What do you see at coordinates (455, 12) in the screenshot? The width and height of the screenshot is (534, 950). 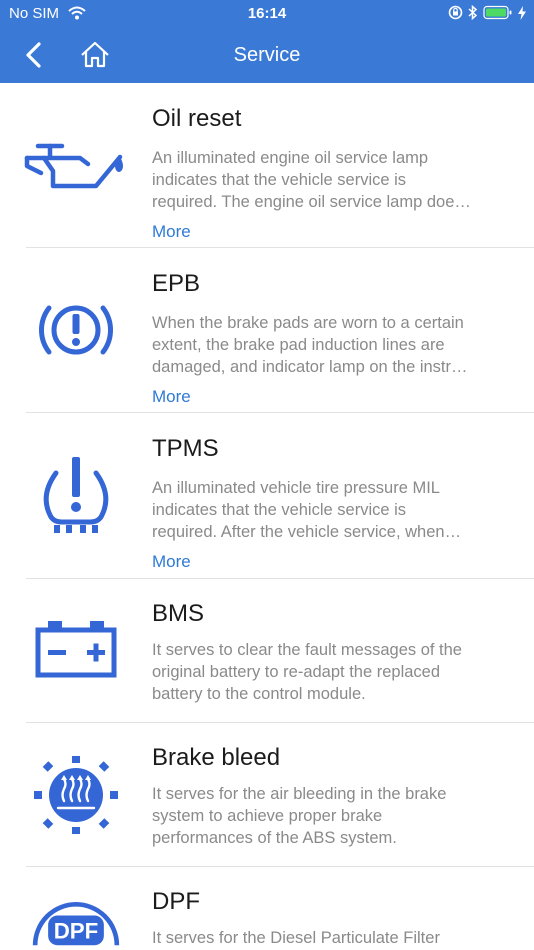 I see `rotation-lock-icon` at bounding box center [455, 12].